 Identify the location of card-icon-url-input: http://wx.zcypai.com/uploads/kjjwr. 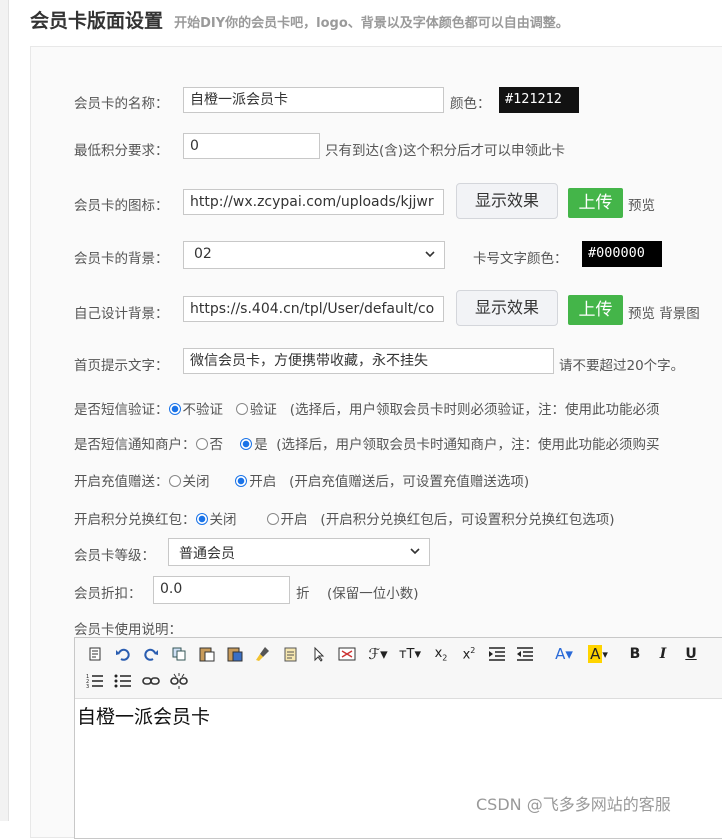
(313, 202).